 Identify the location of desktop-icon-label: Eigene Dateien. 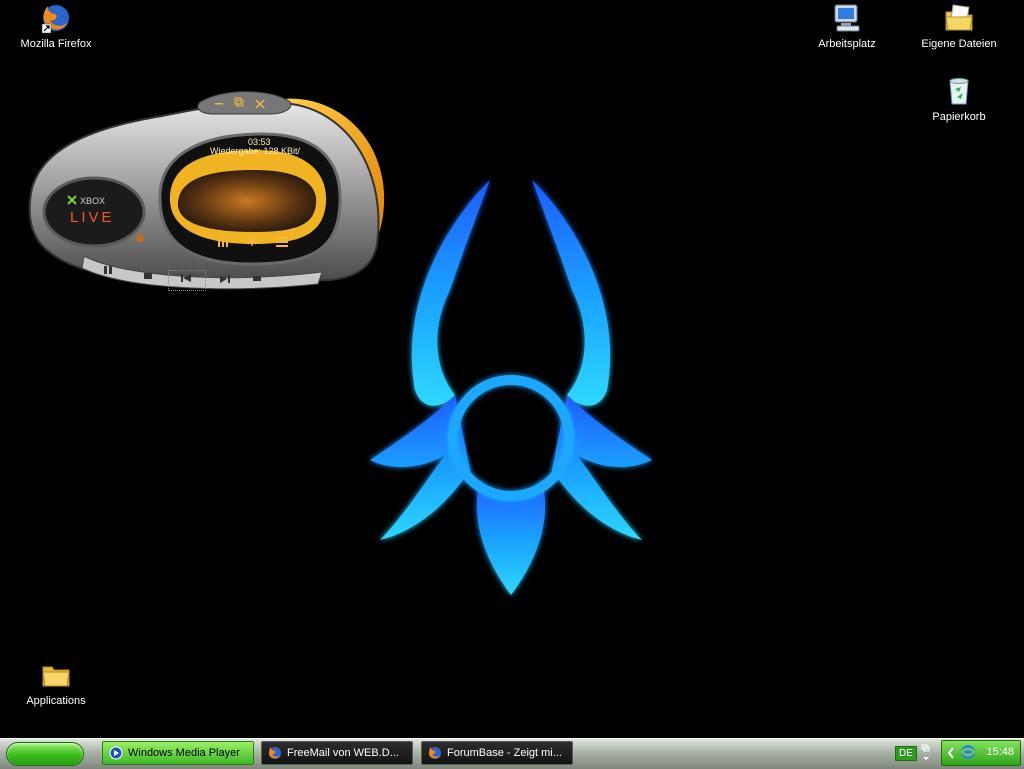
(959, 44).